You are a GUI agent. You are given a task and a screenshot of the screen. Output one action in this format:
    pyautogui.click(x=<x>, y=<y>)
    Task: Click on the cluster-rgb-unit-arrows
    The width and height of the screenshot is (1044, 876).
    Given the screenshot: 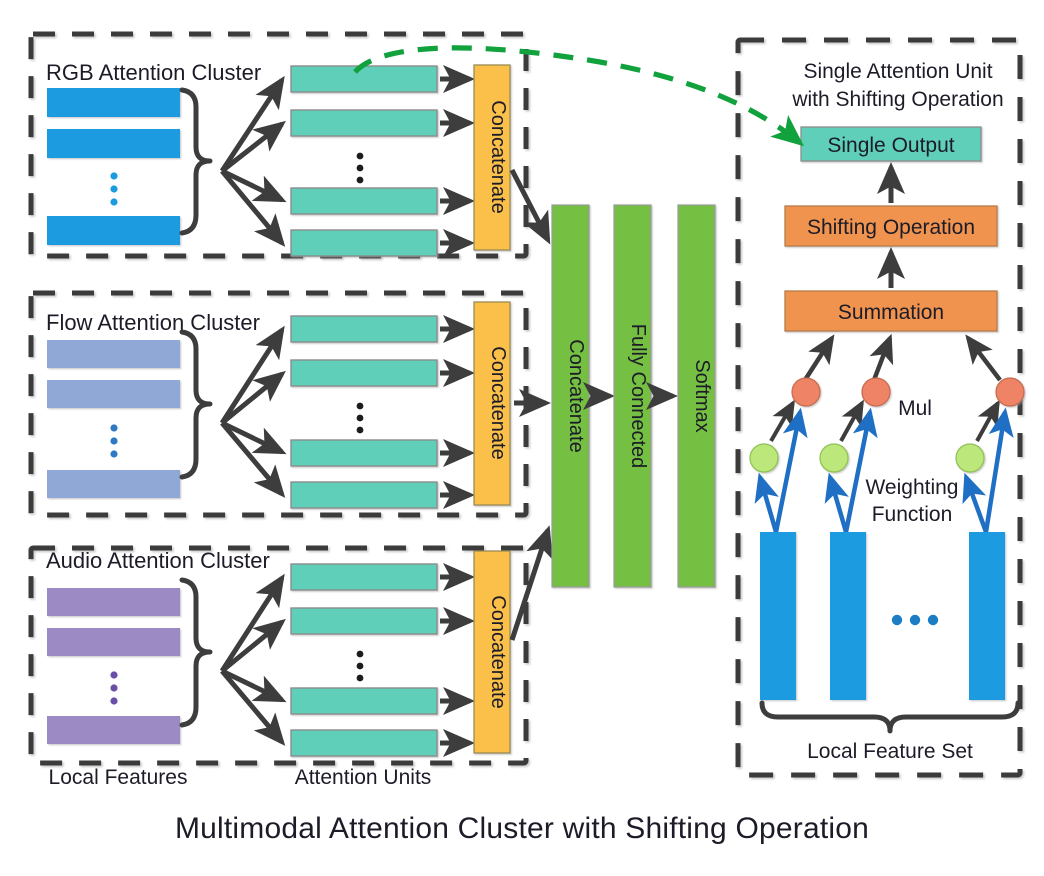 What is the action you would take?
    pyautogui.click(x=457, y=161)
    